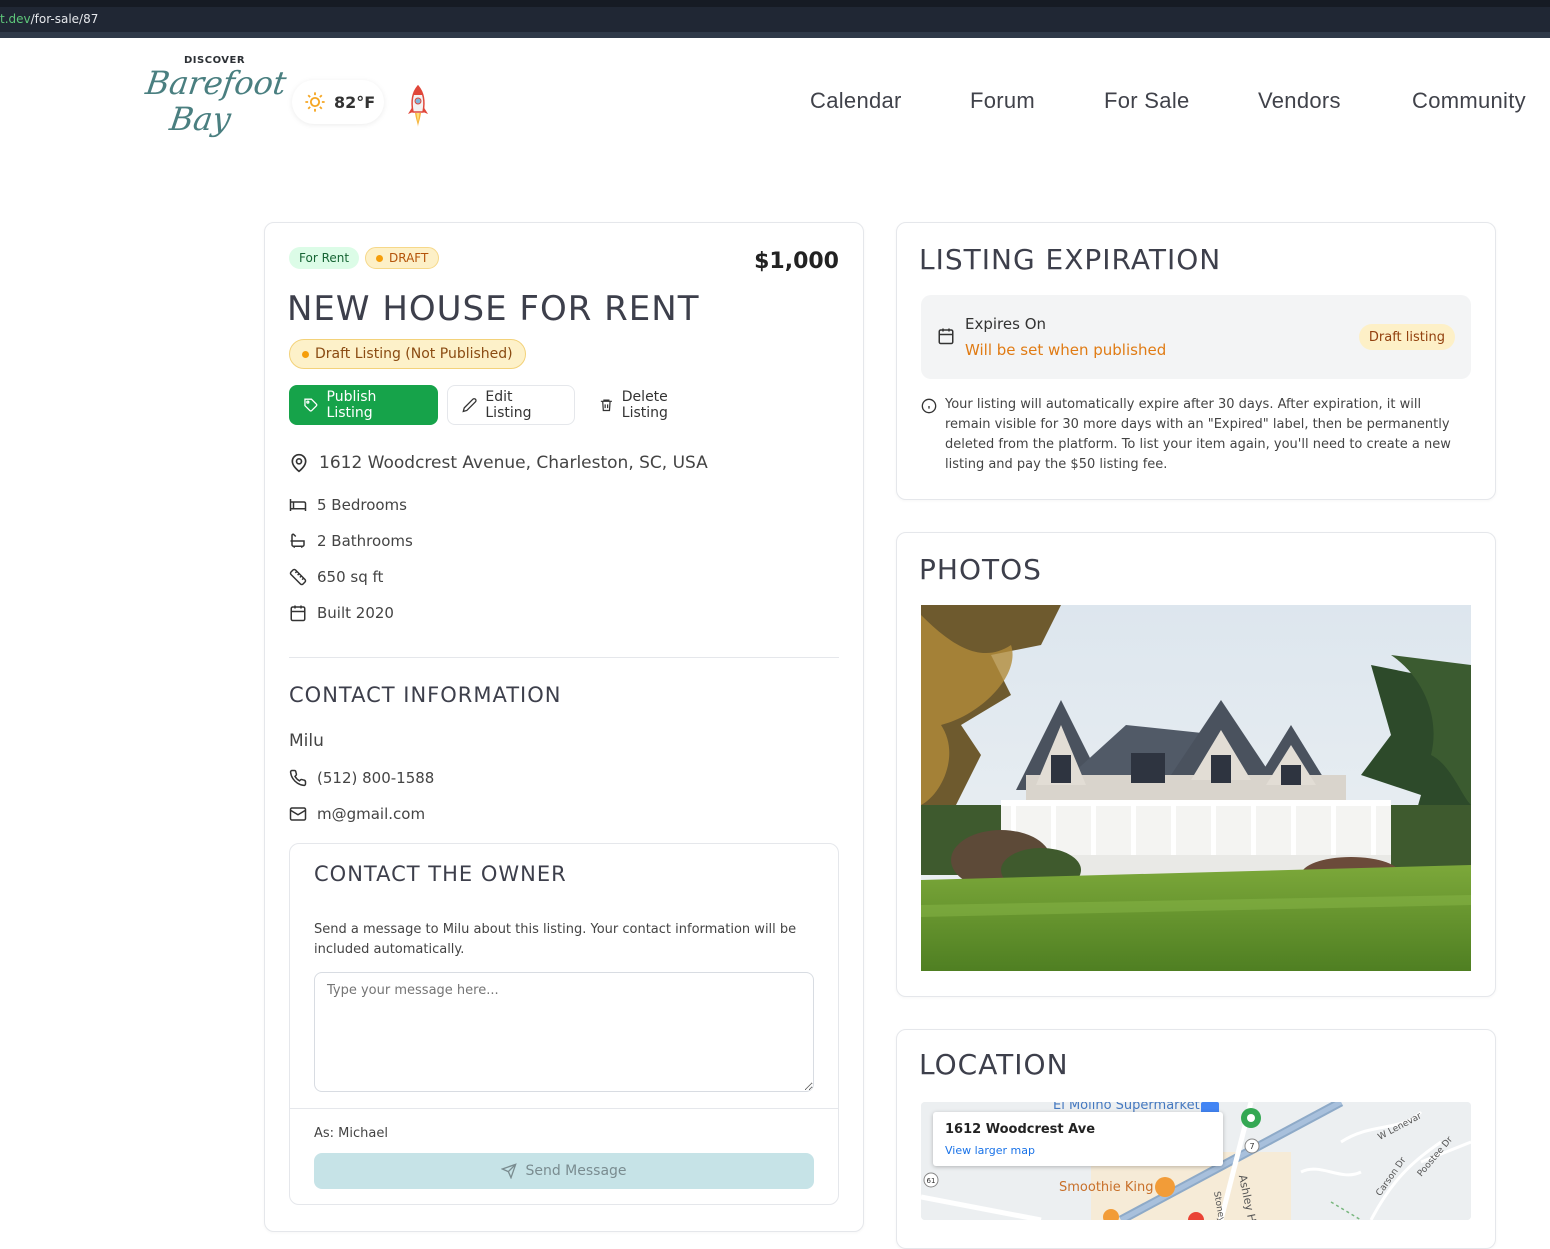  I want to click on size-row: 650 sq ft, so click(336, 577).